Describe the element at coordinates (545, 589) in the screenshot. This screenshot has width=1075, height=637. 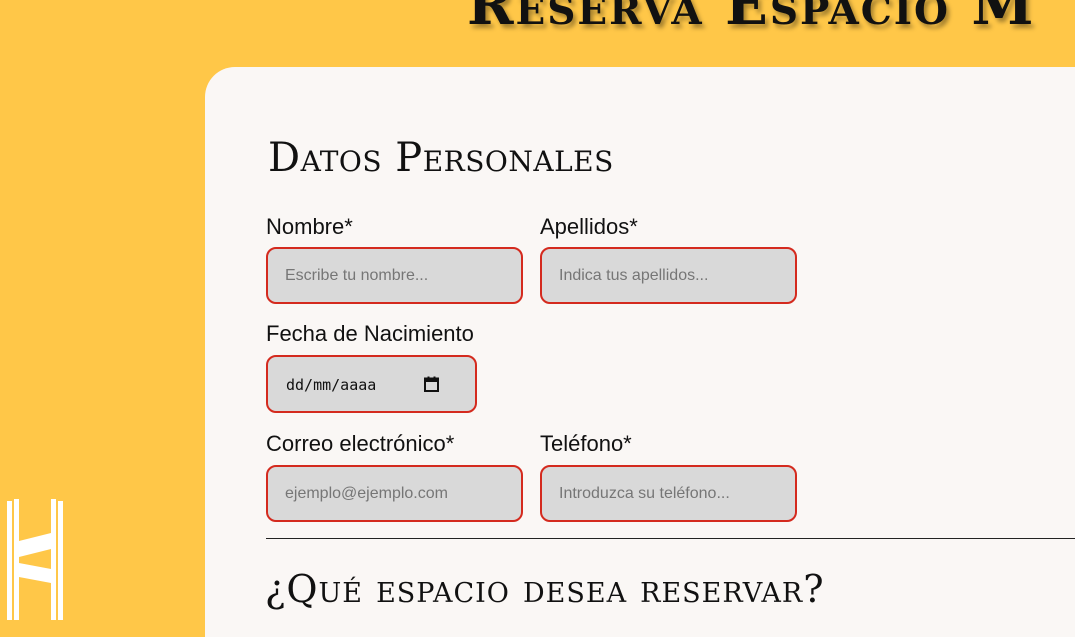
I see `space-selection-title: ¿Qué espacio desea reservar?` at that location.